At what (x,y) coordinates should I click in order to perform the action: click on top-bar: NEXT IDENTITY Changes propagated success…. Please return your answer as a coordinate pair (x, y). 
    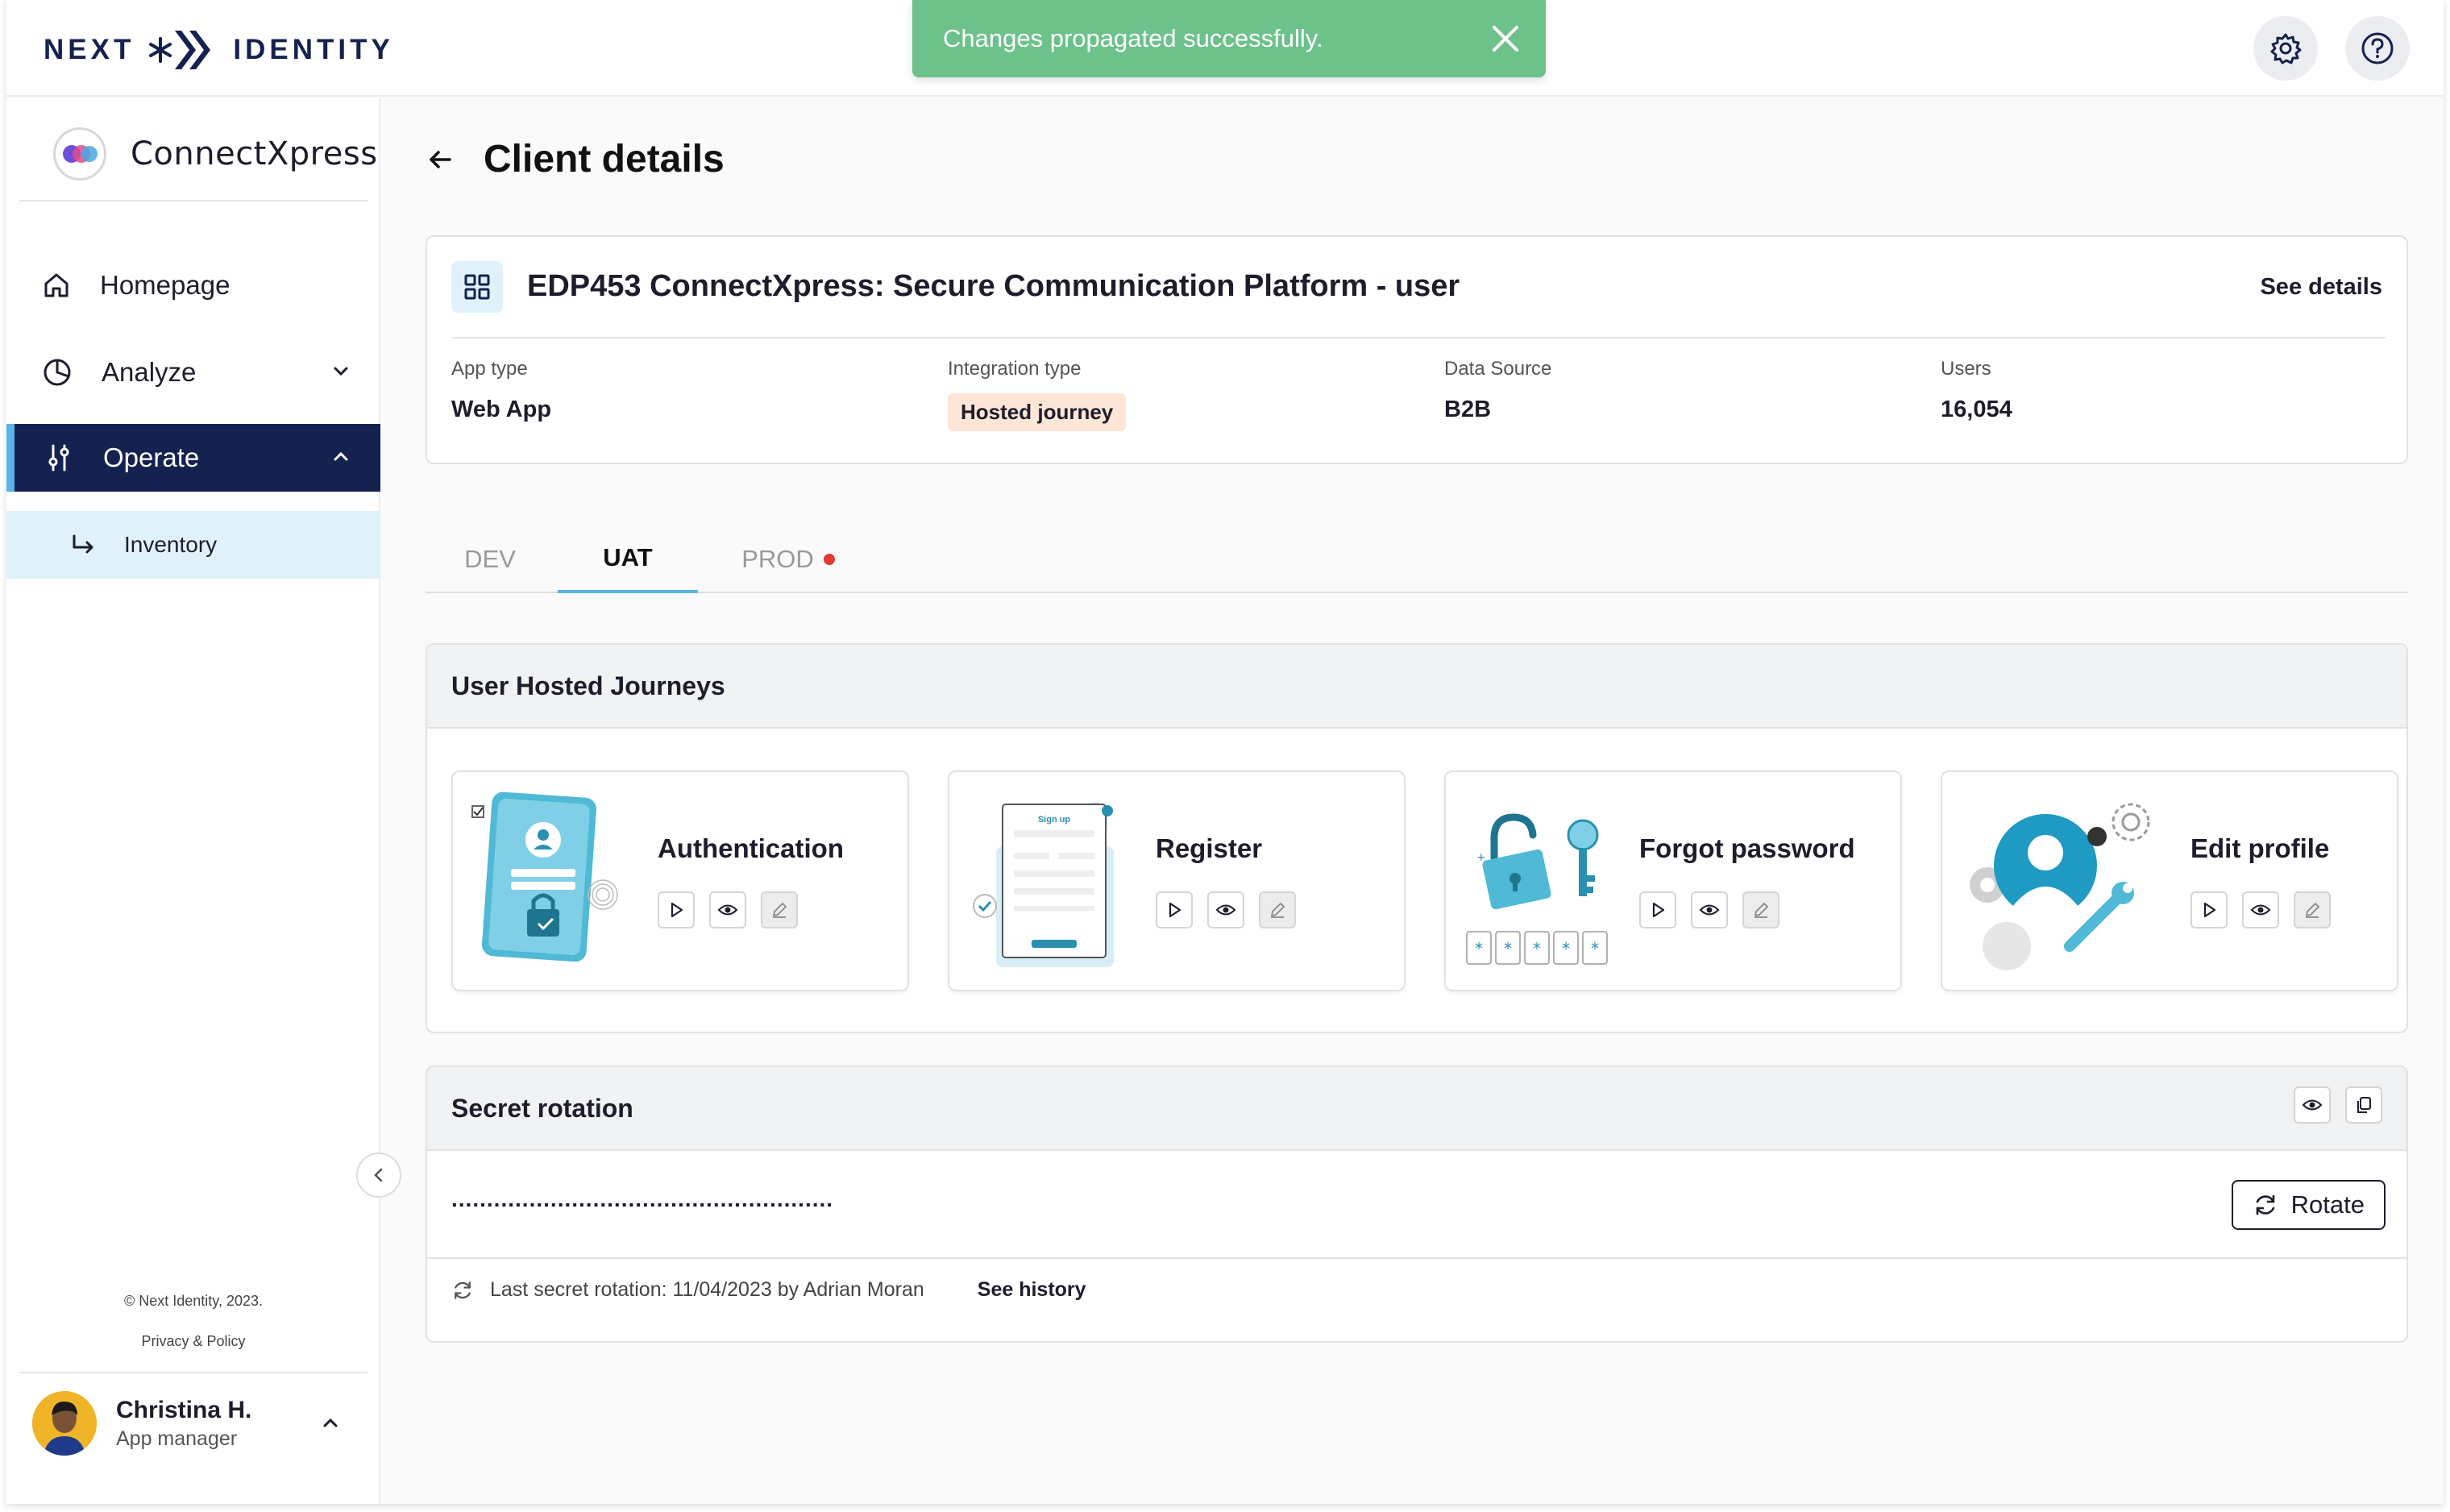
    Looking at the image, I should click on (1225, 48).